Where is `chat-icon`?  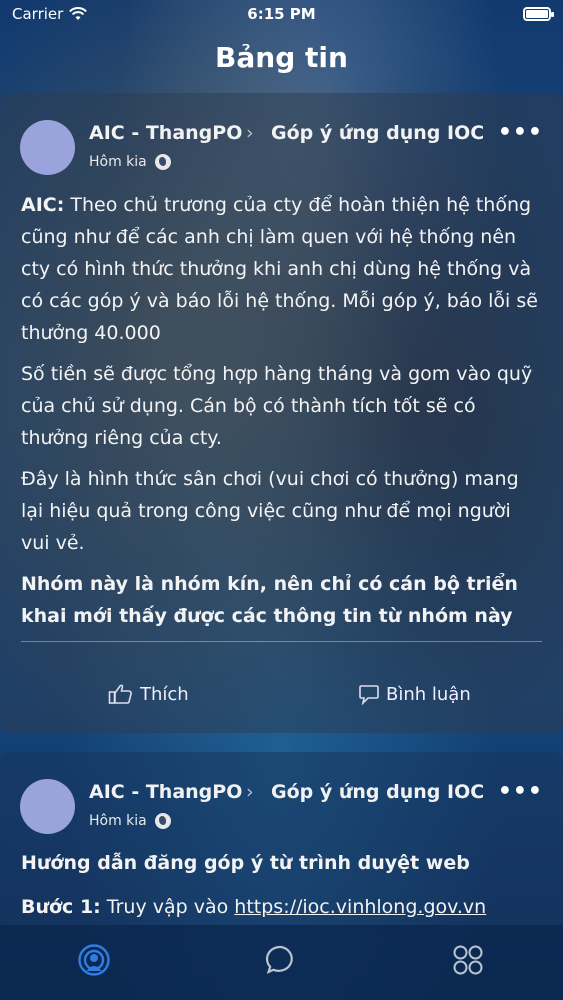
chat-icon is located at coordinates (279, 959).